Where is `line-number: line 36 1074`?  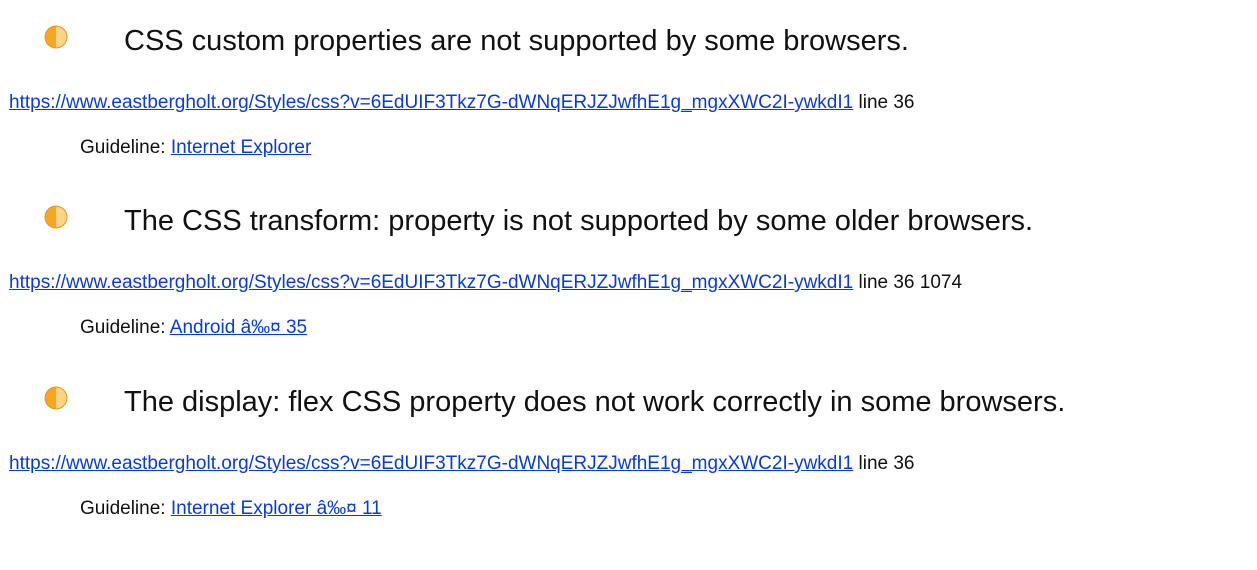
line-number: line 36 1074 is located at coordinates (908, 282).